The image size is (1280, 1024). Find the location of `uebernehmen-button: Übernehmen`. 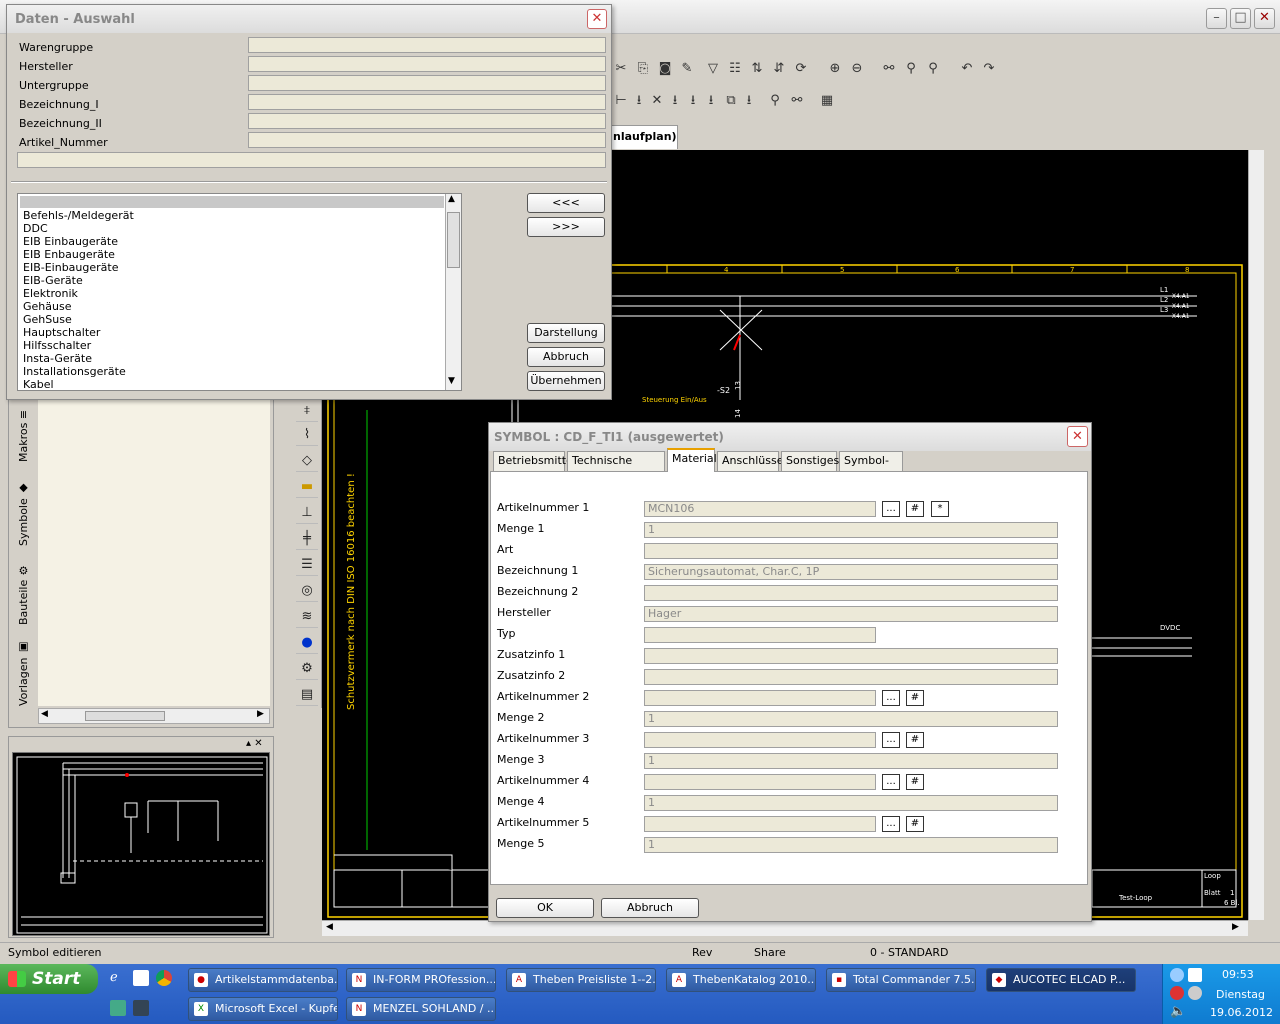

uebernehmen-button: Übernehmen is located at coordinates (566, 381).